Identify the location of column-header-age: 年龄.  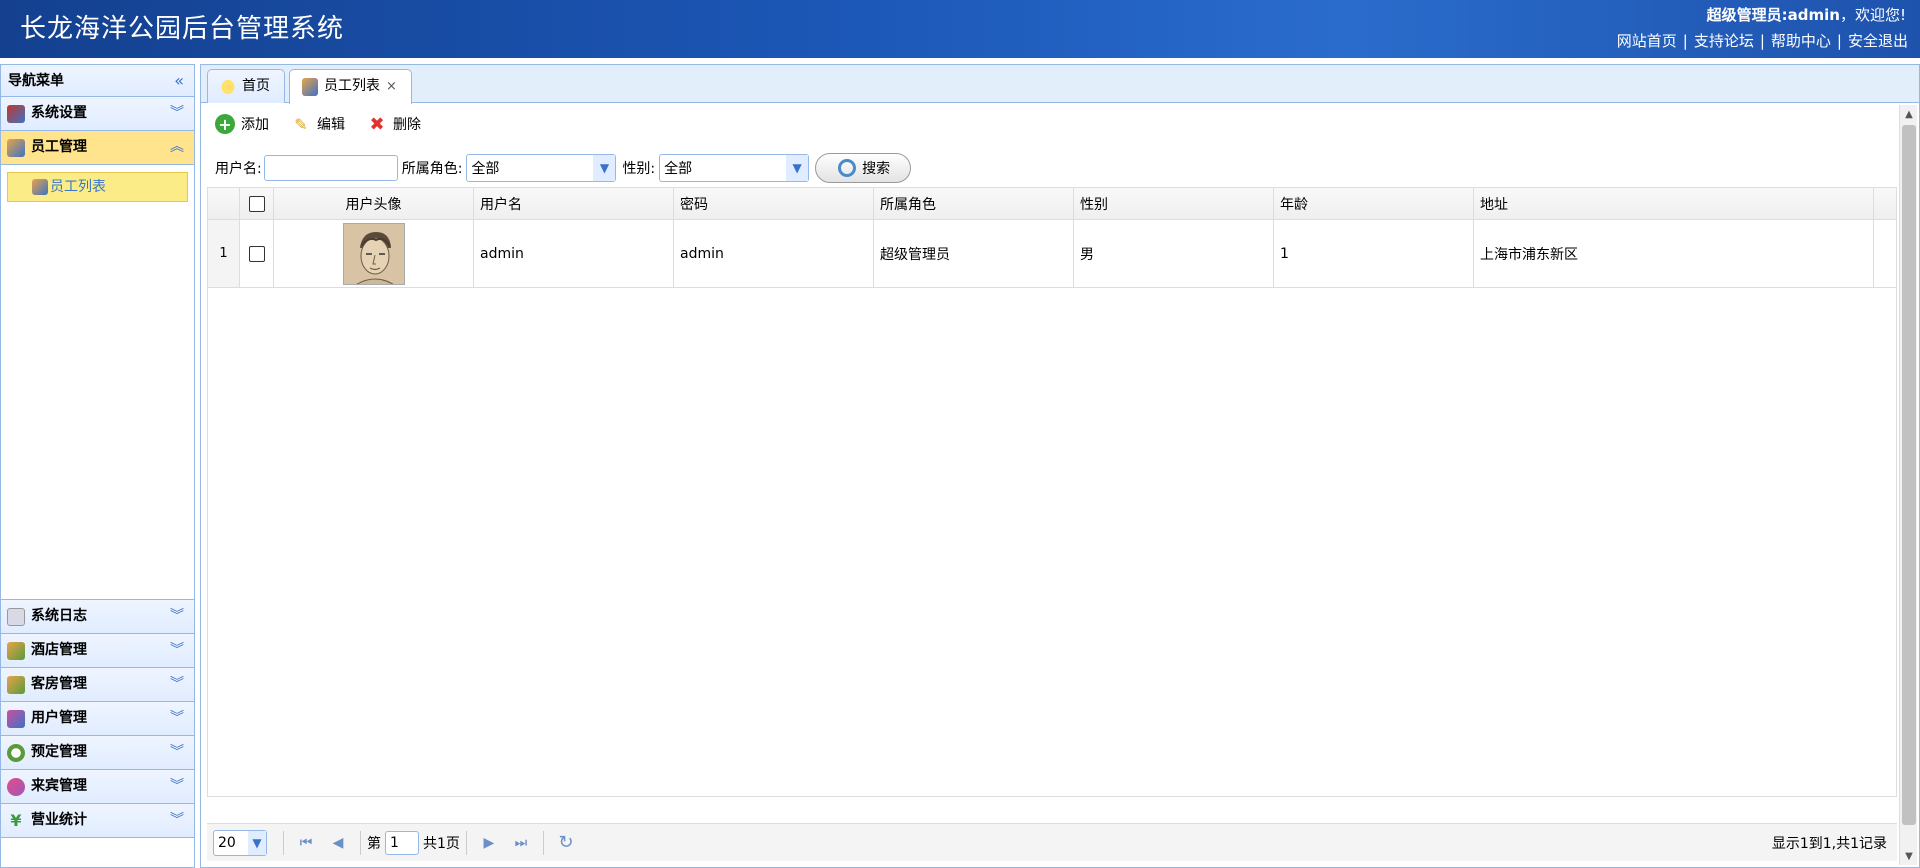
(1374, 203).